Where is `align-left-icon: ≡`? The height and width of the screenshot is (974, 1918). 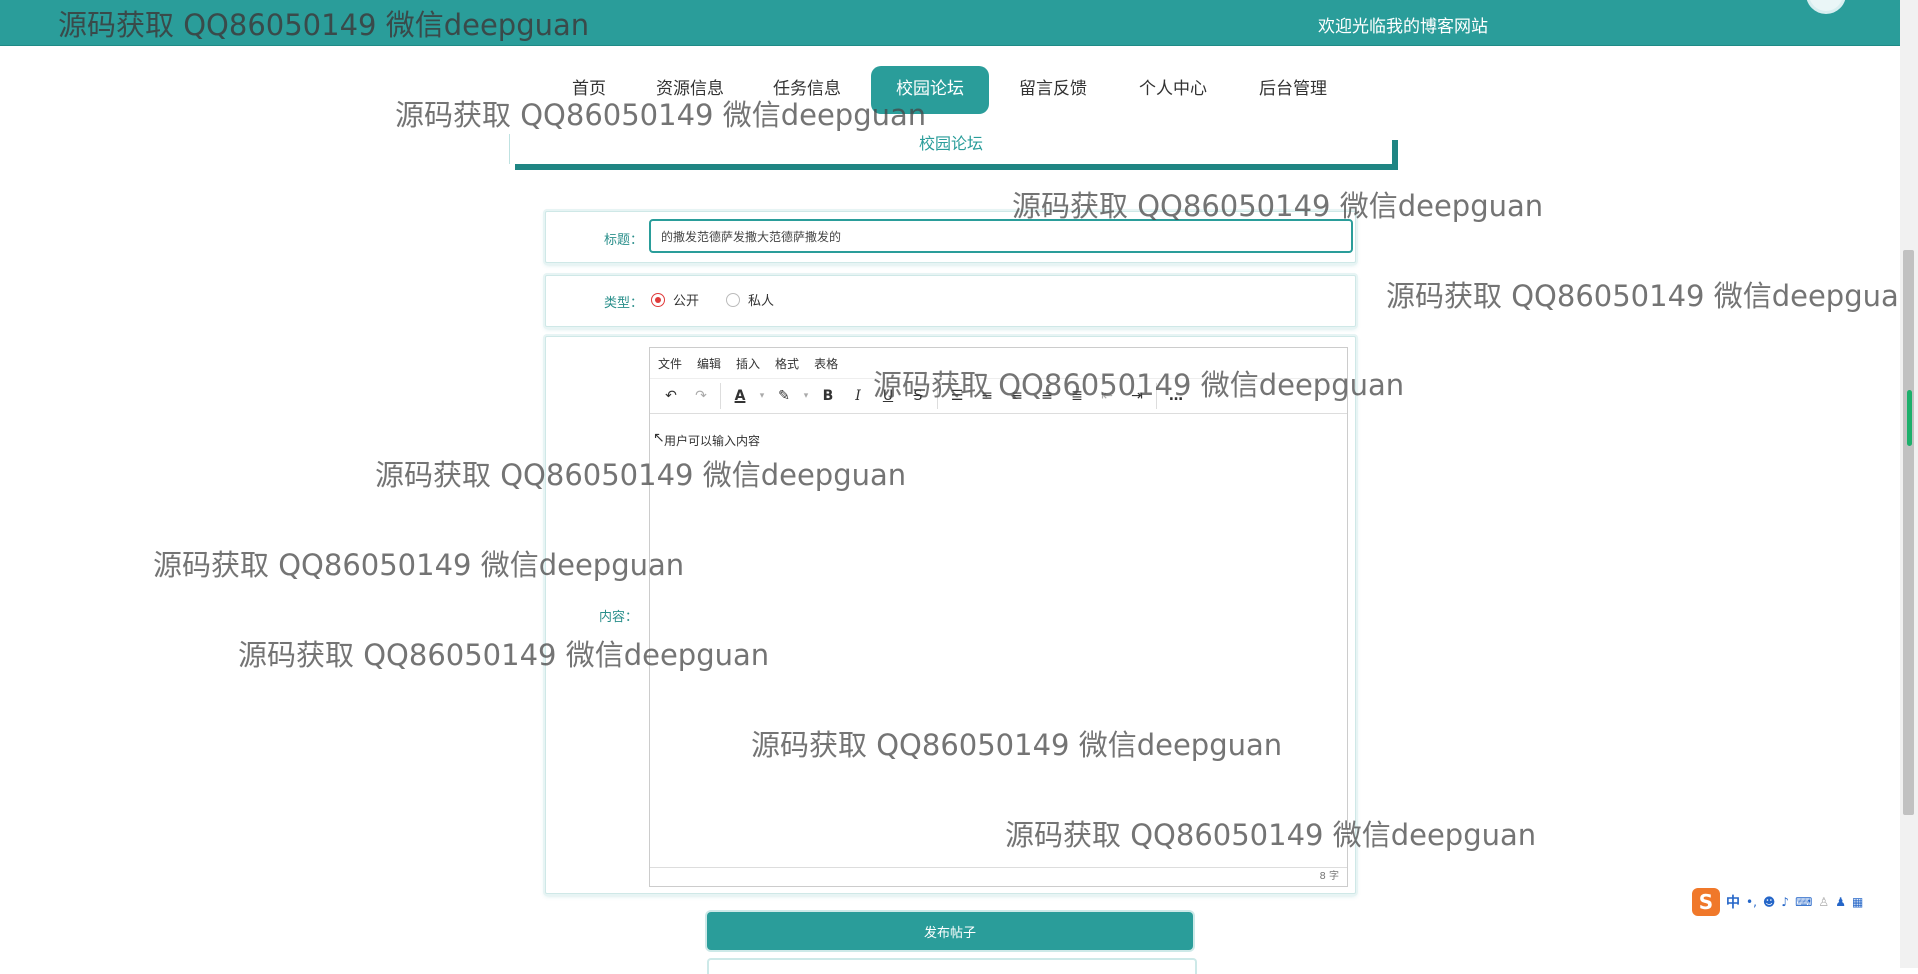 align-left-icon: ≡ is located at coordinates (987, 396).